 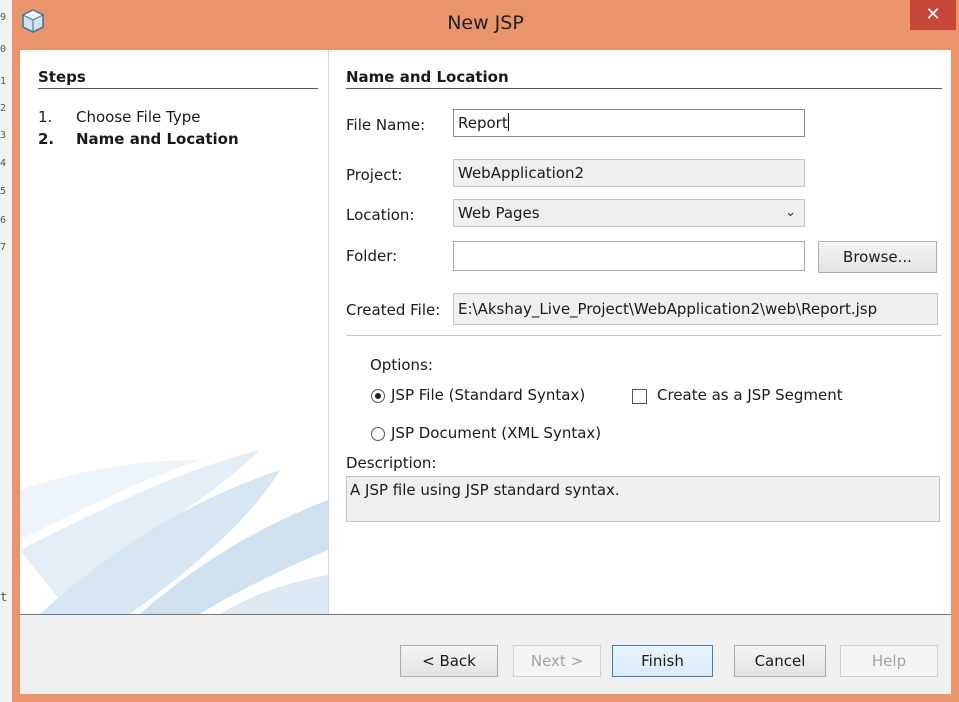 I want to click on line-number: 1, so click(x=3, y=81).